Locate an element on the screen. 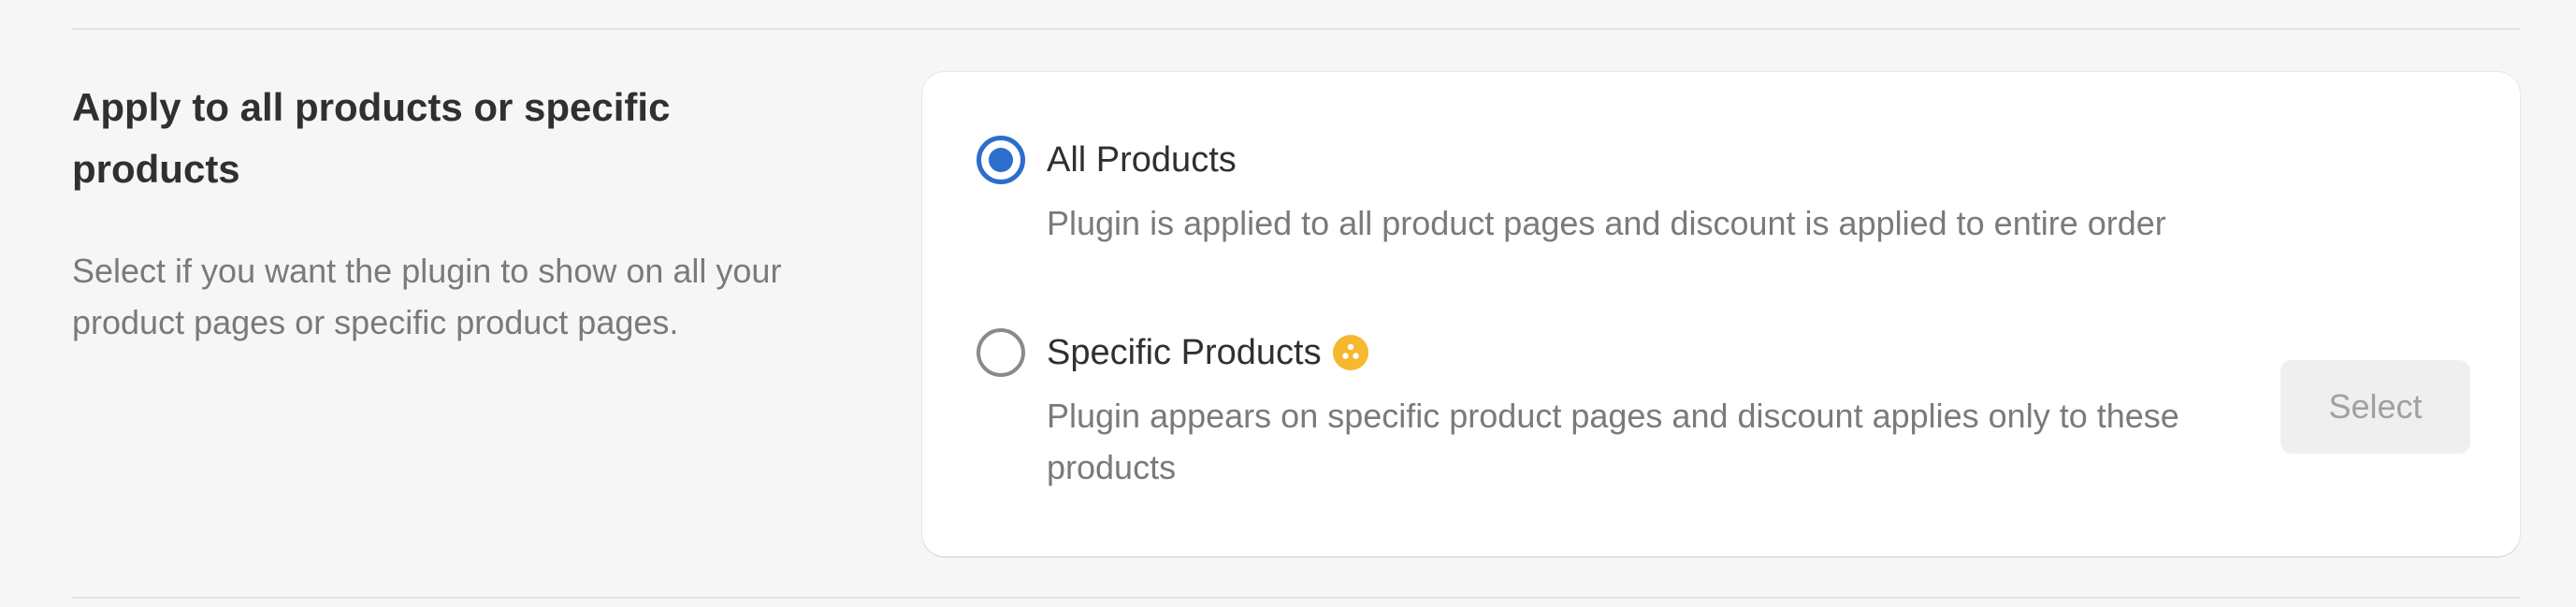  top-divider is located at coordinates (1296, 29).